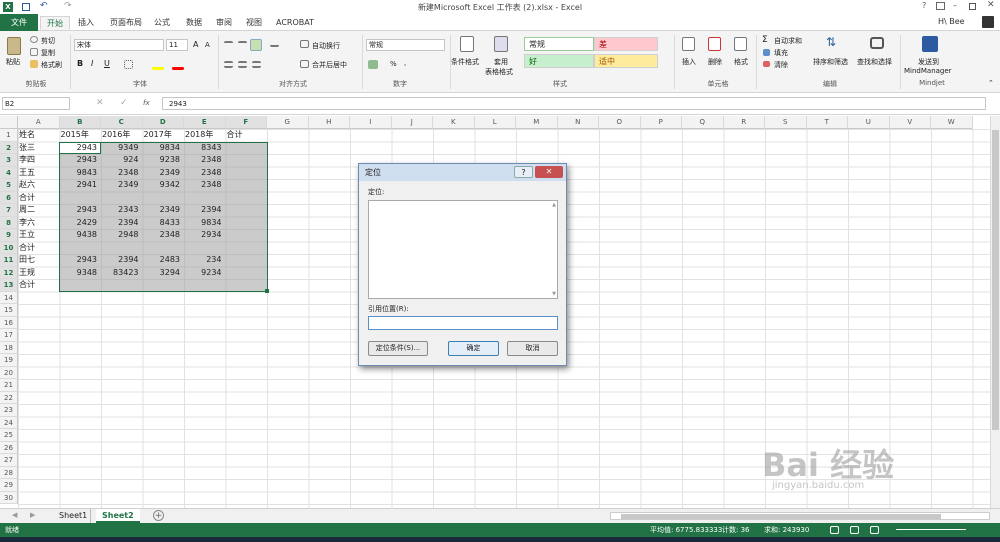 Image resolution: width=1000 pixels, height=542 pixels. I want to click on table-cell: 周二, so click(39, 210).